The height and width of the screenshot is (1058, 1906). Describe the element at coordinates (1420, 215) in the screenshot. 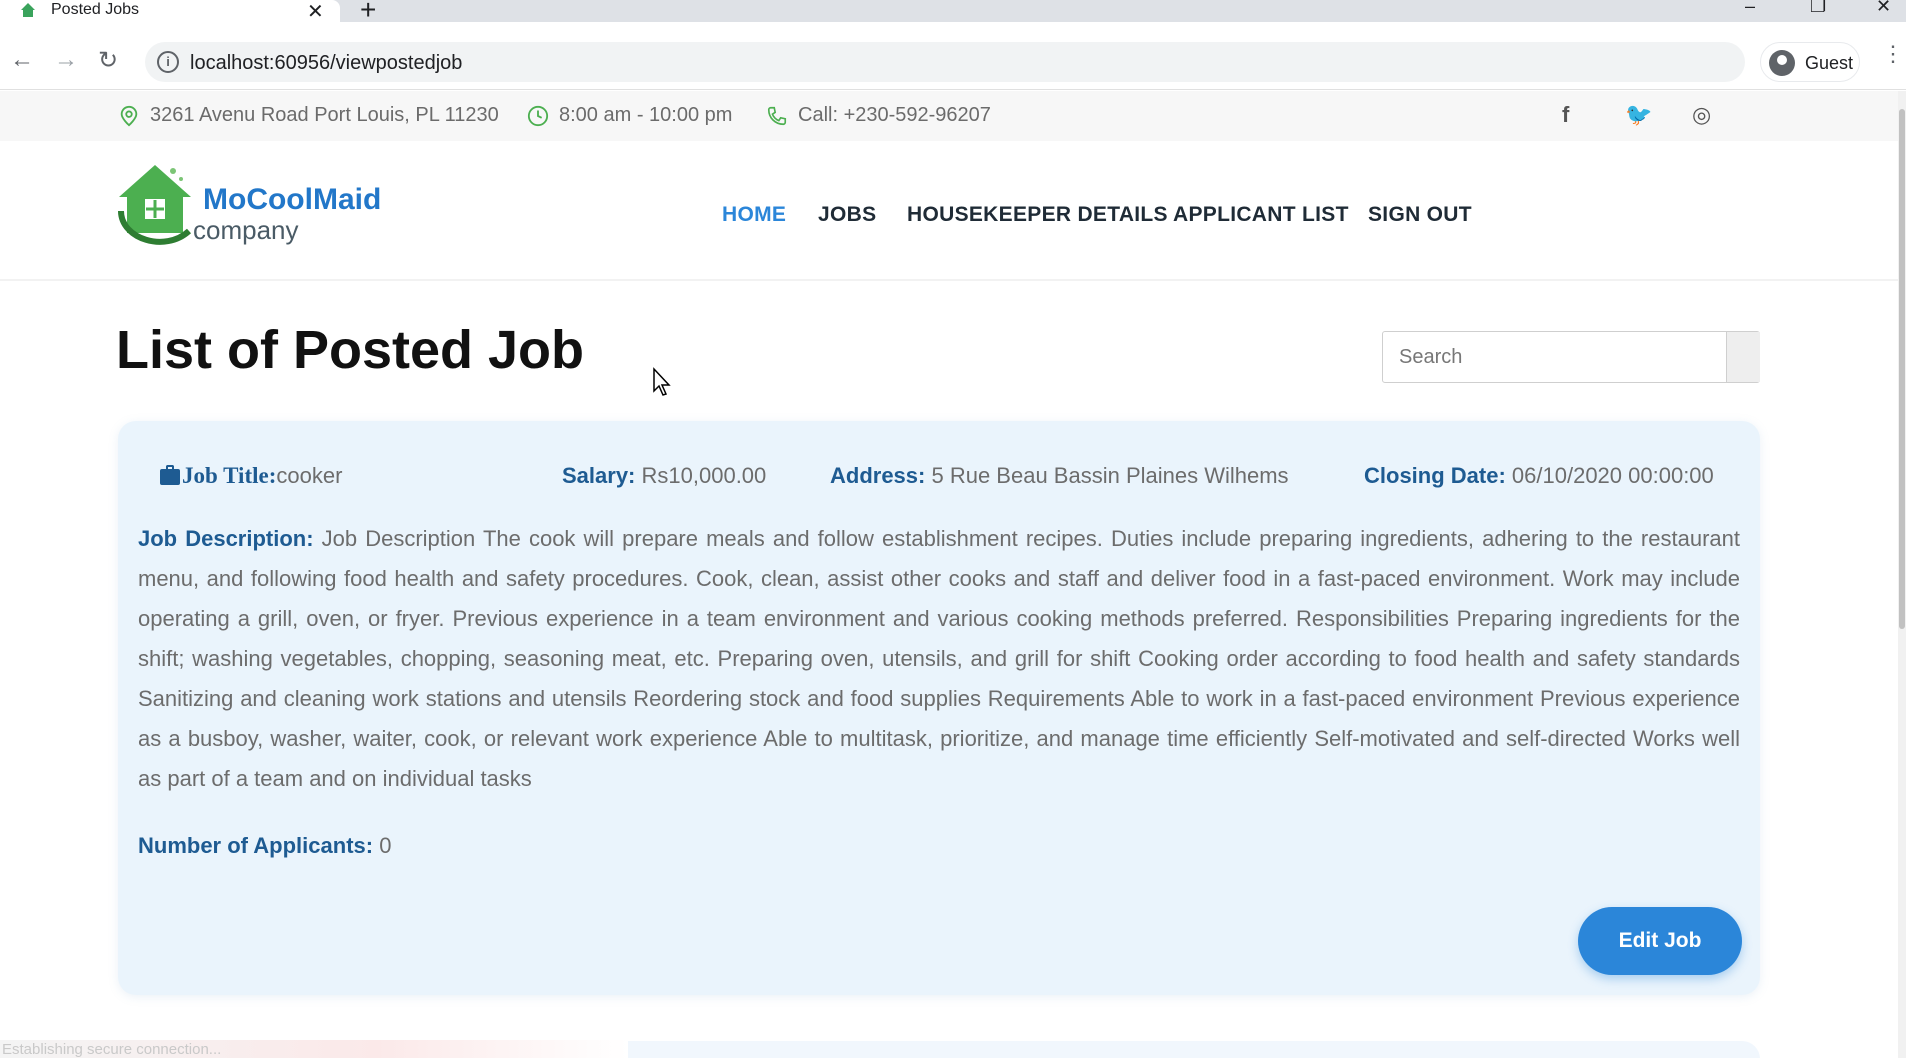

I see `nav-sign-out: SIGN OUT` at that location.